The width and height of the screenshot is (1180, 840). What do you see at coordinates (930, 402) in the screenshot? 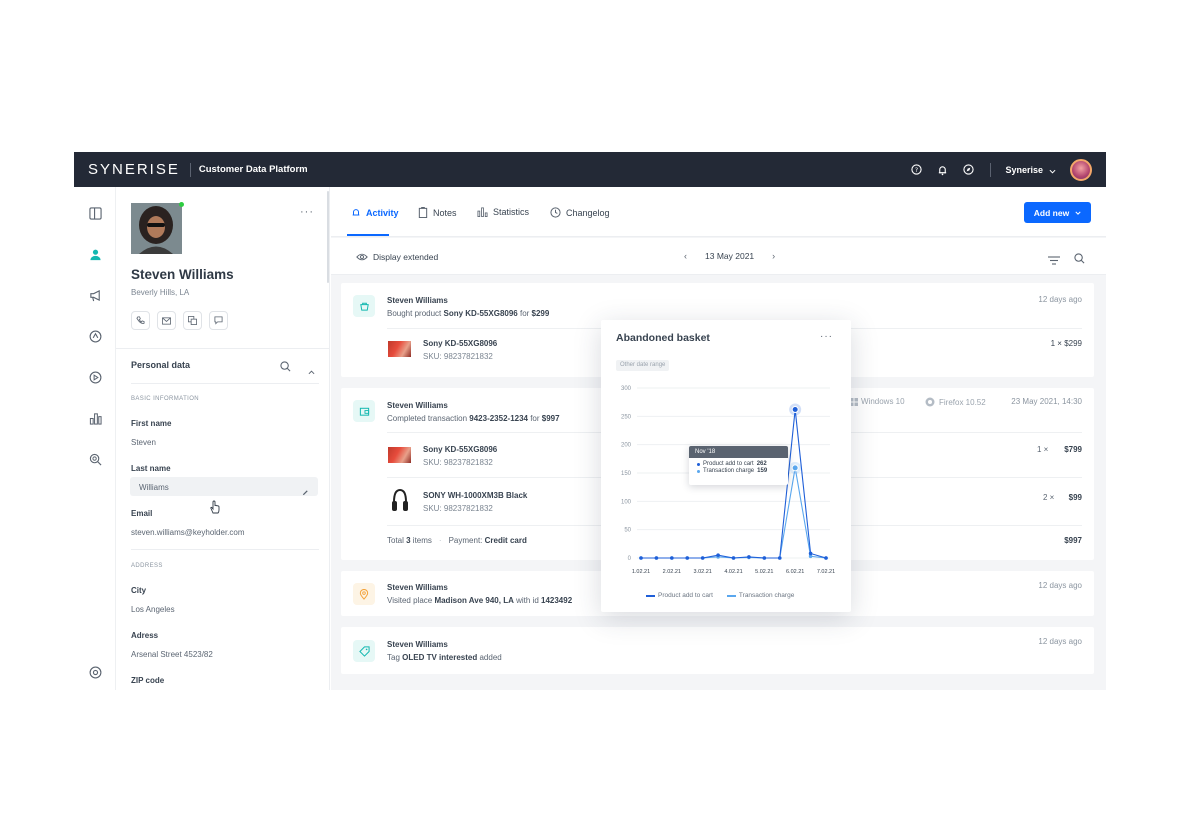
I see `firefox-icon` at bounding box center [930, 402].